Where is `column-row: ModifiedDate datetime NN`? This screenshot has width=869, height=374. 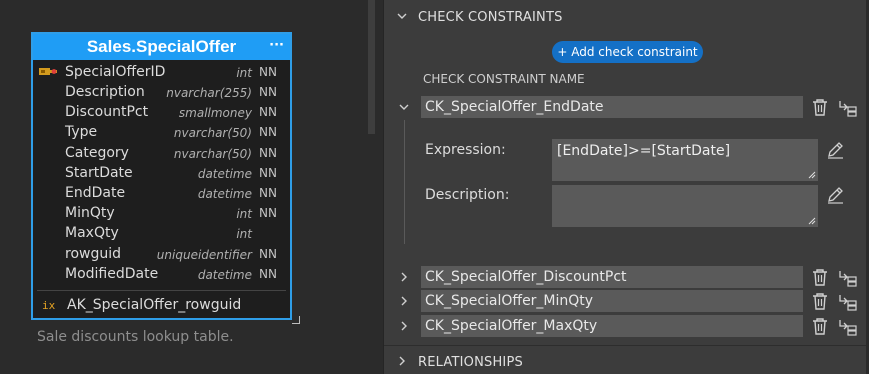 column-row: ModifiedDate datetime NN is located at coordinates (161, 274).